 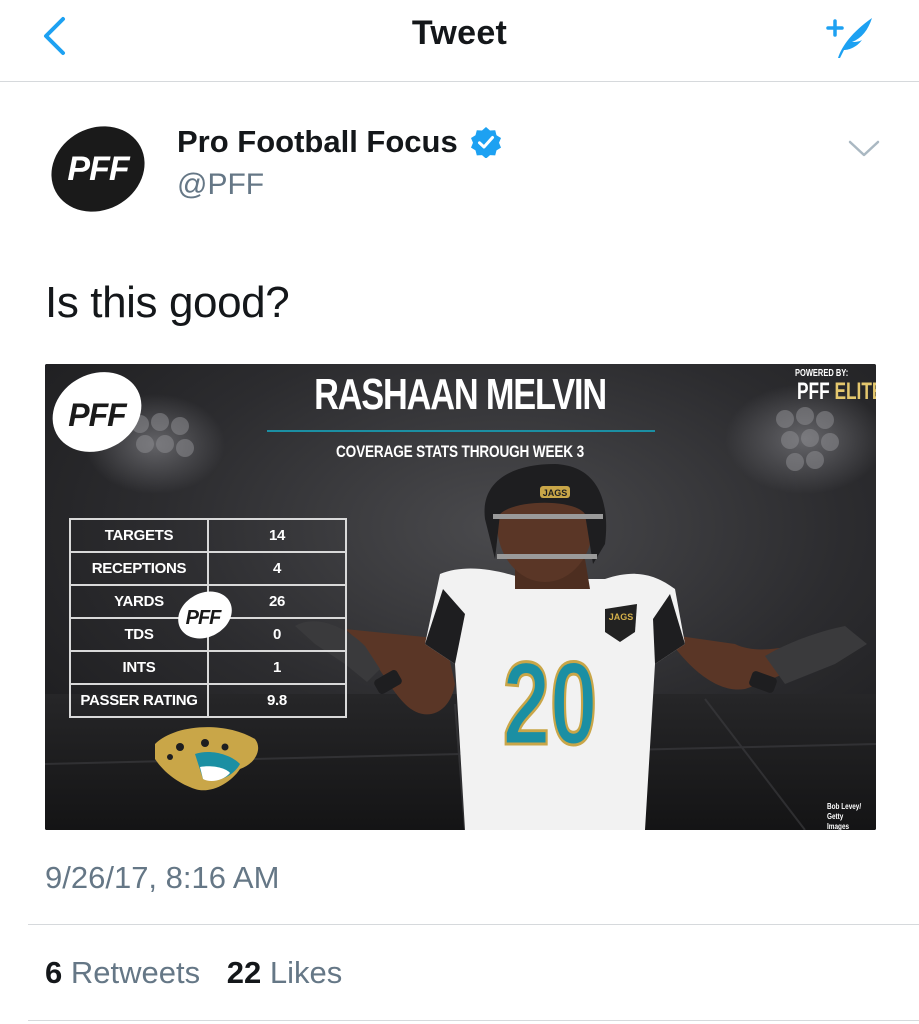 I want to click on stat-label: RECEPTIONS, so click(x=139, y=568).